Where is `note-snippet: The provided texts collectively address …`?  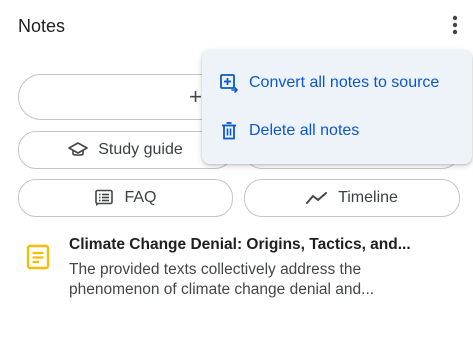
note-snippet: The provided texts collectively address … is located at coordinates (222, 279).